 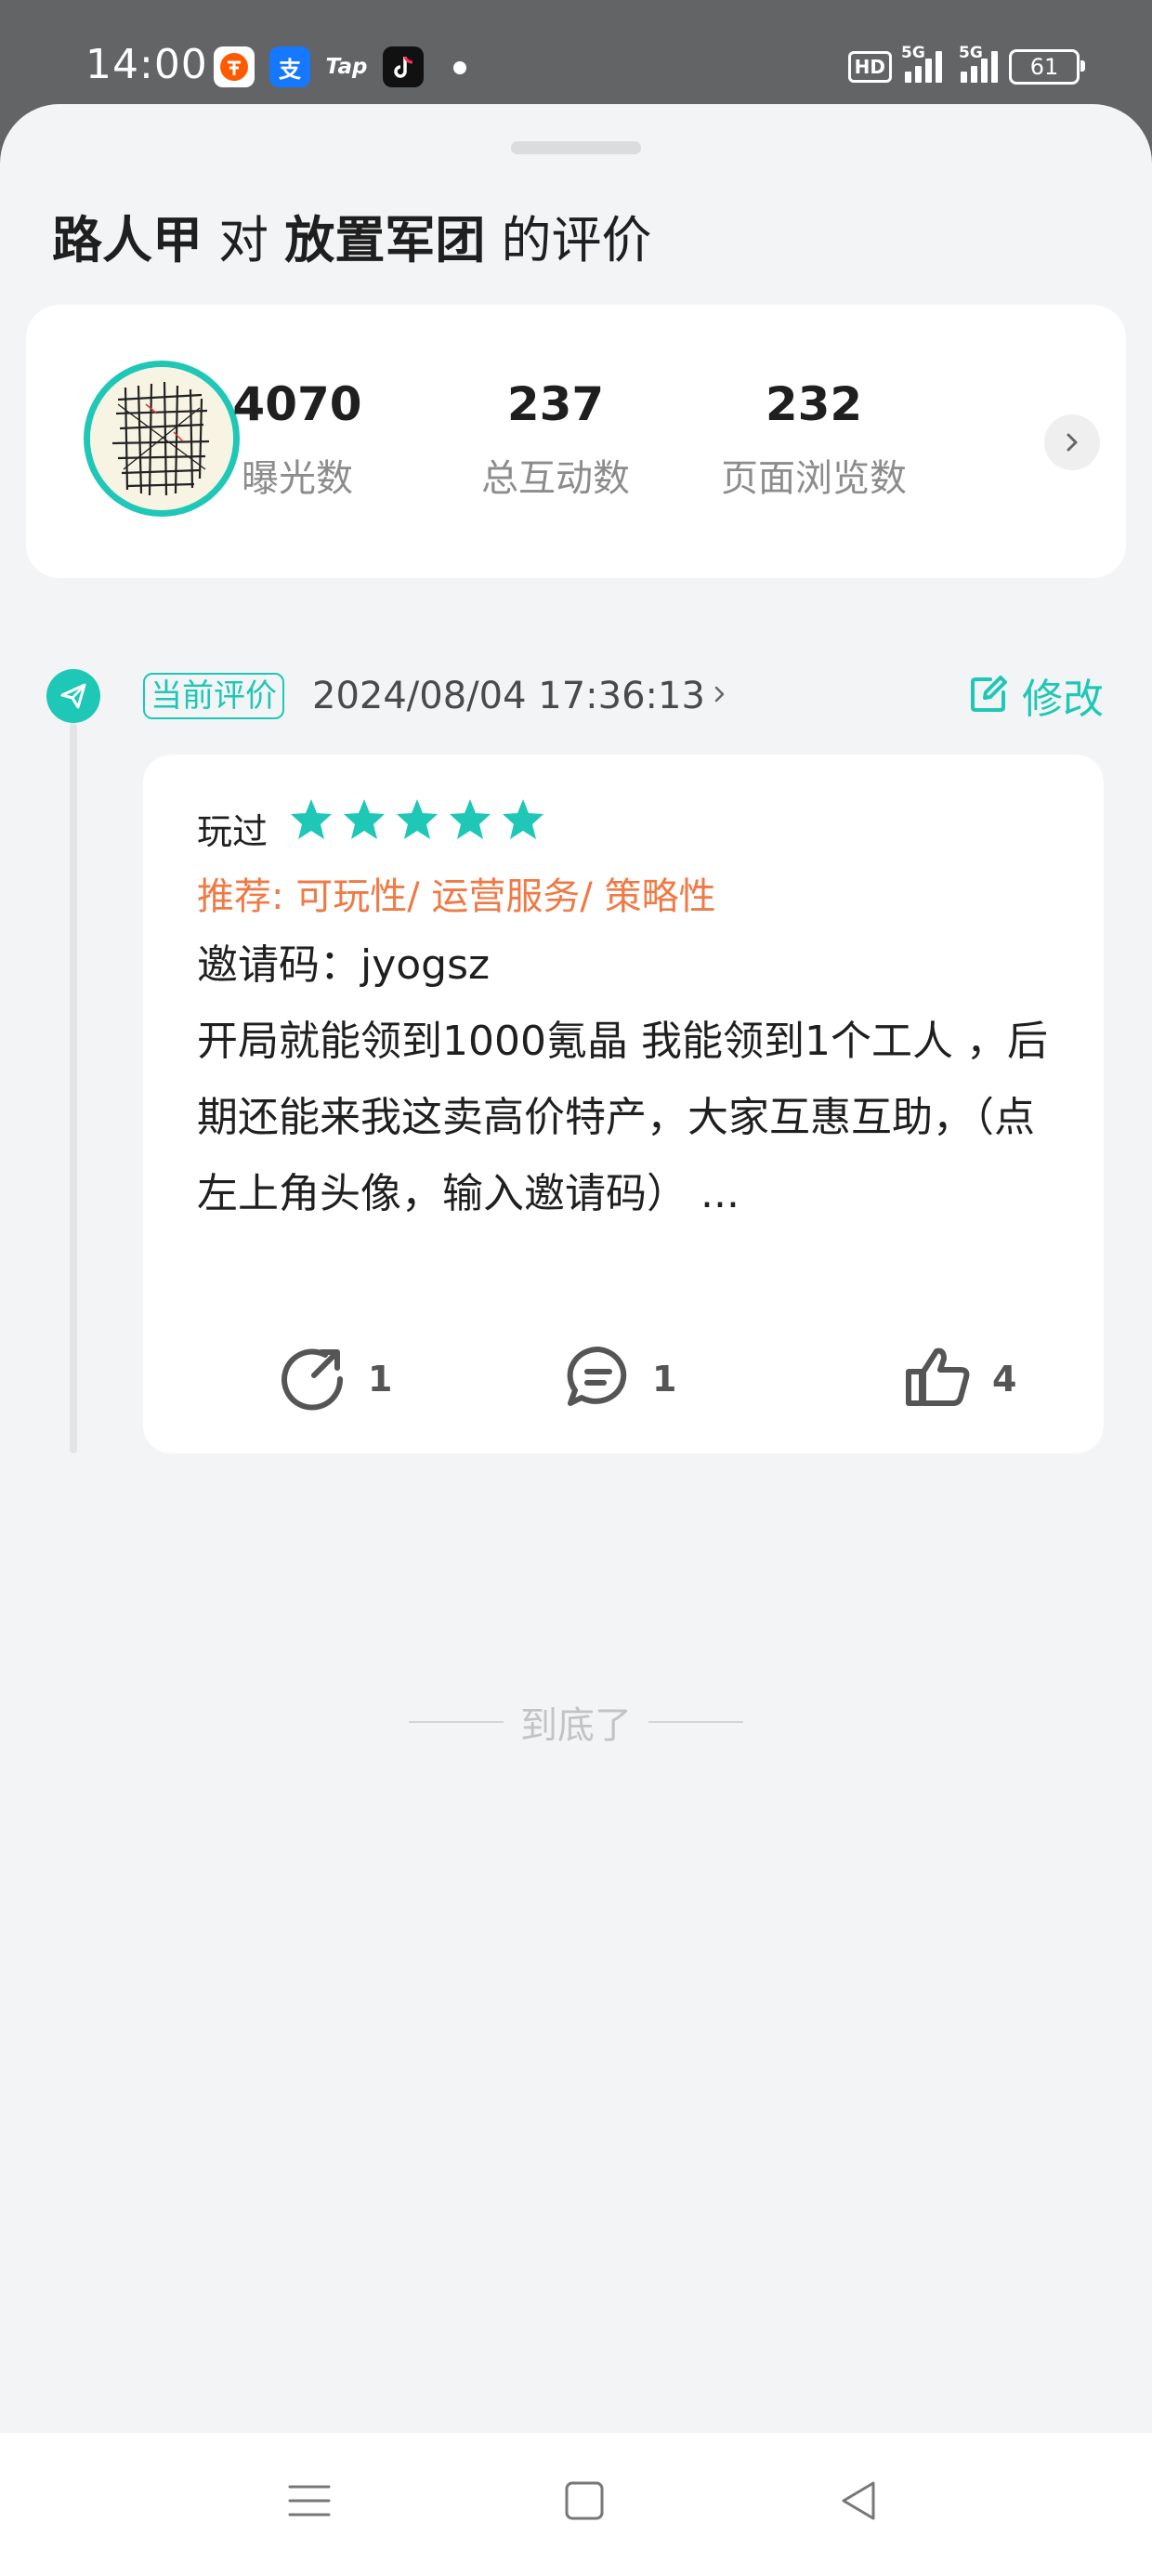 What do you see at coordinates (73, 696) in the screenshot?
I see `send-icon` at bounding box center [73, 696].